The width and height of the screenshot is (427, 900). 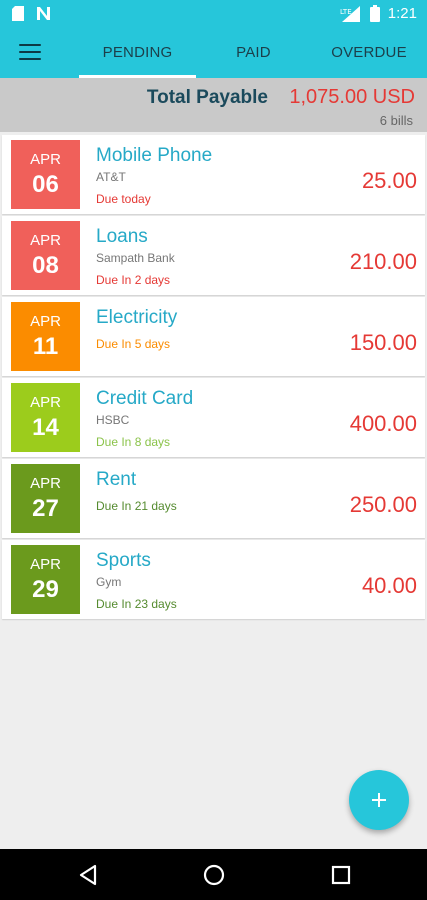 What do you see at coordinates (88, 875) in the screenshot?
I see `back-icon` at bounding box center [88, 875].